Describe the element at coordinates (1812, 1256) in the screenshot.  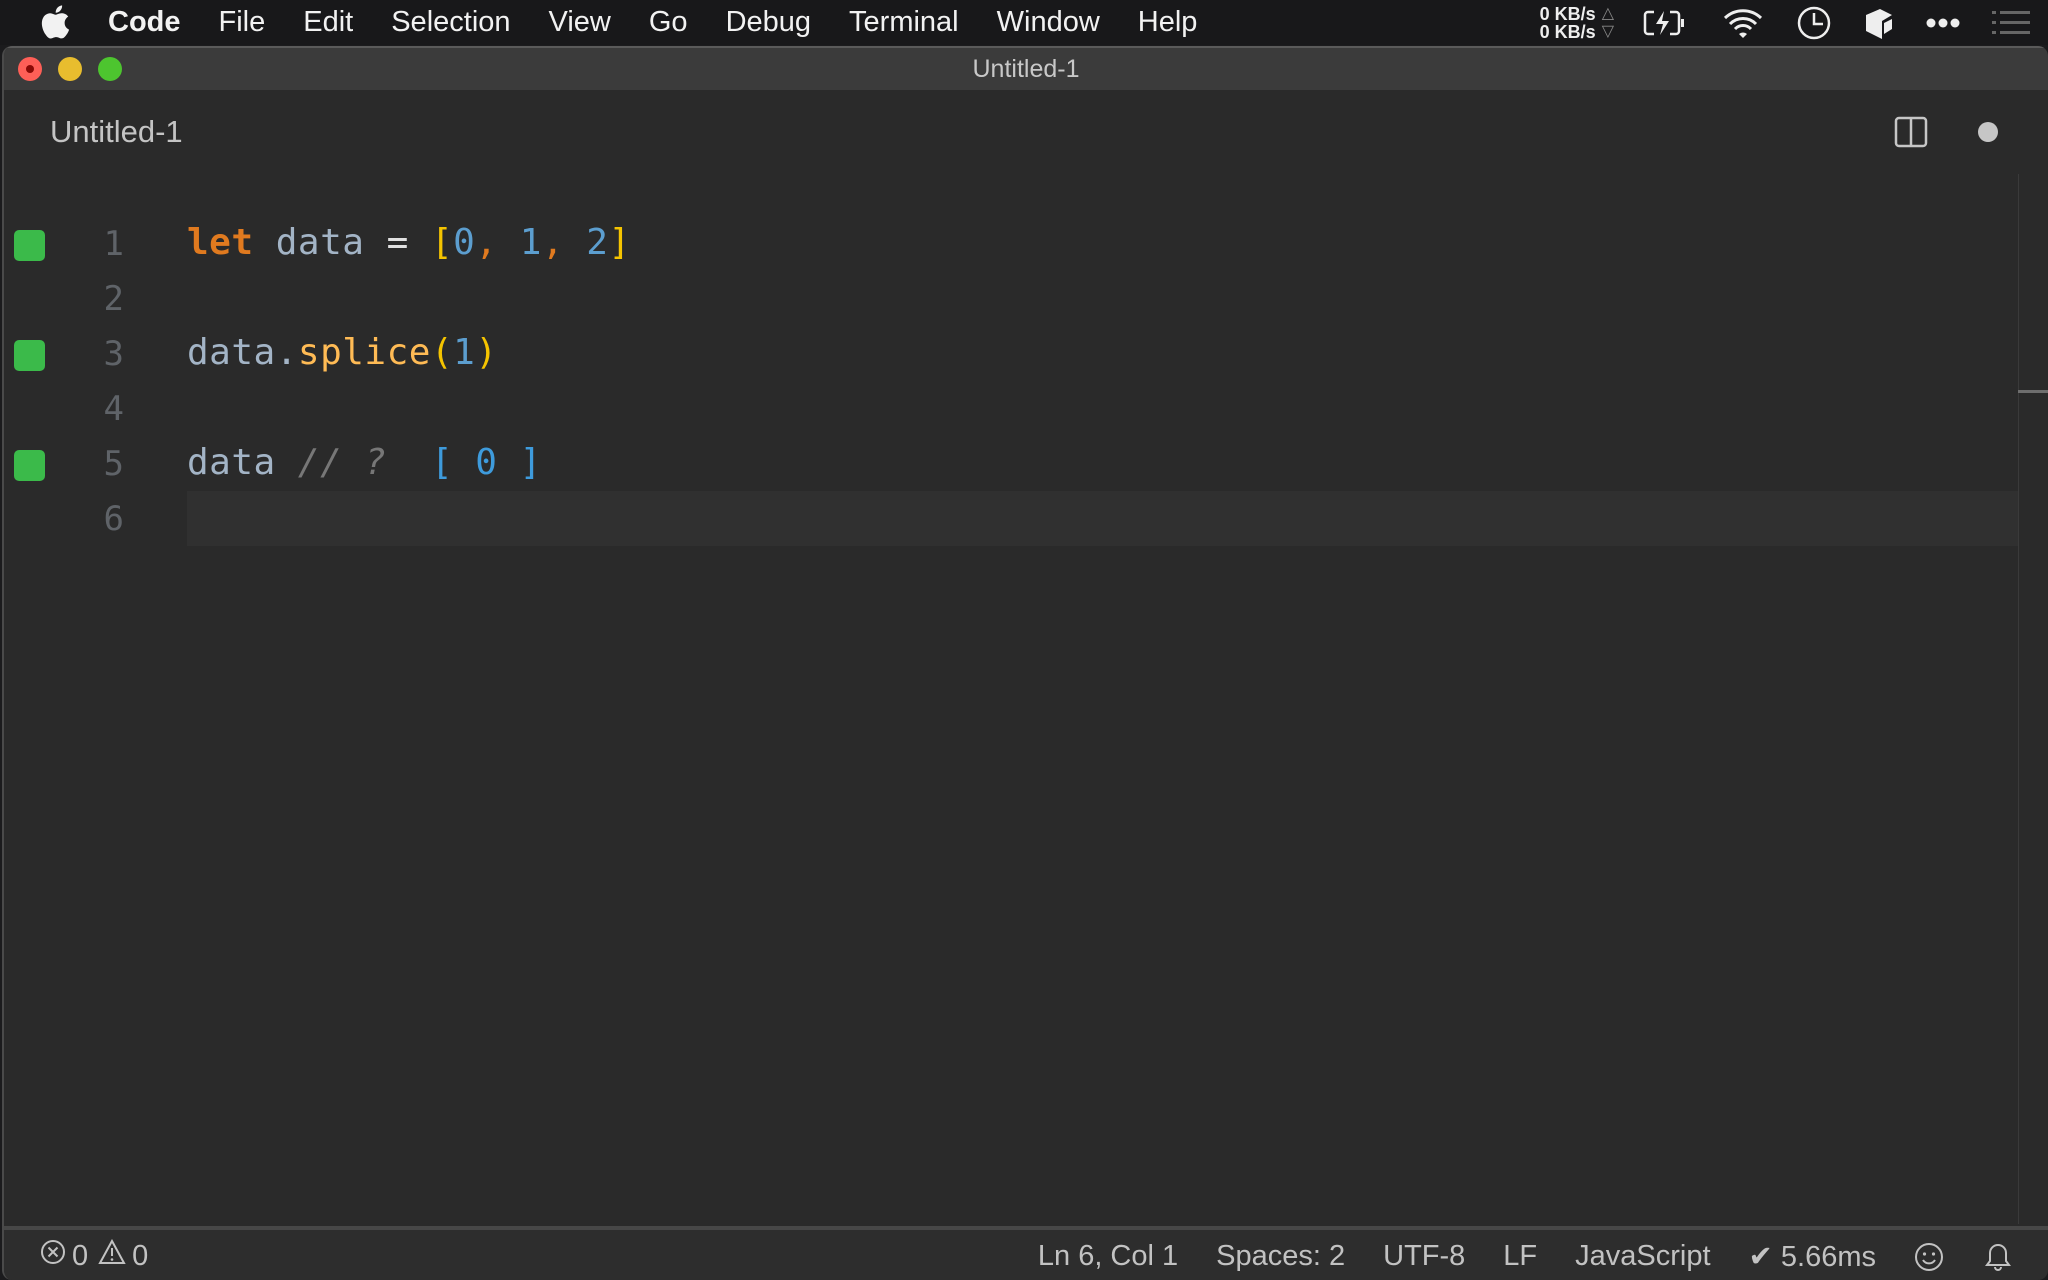
I see `quokka-timing: ✔ 5.66ms` at that location.